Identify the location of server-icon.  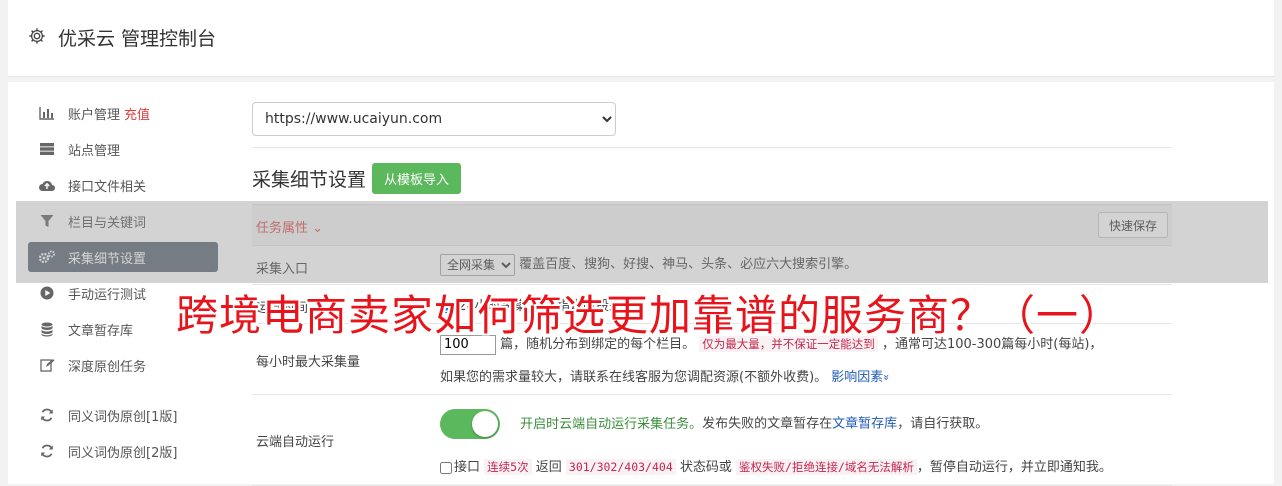
(47, 149).